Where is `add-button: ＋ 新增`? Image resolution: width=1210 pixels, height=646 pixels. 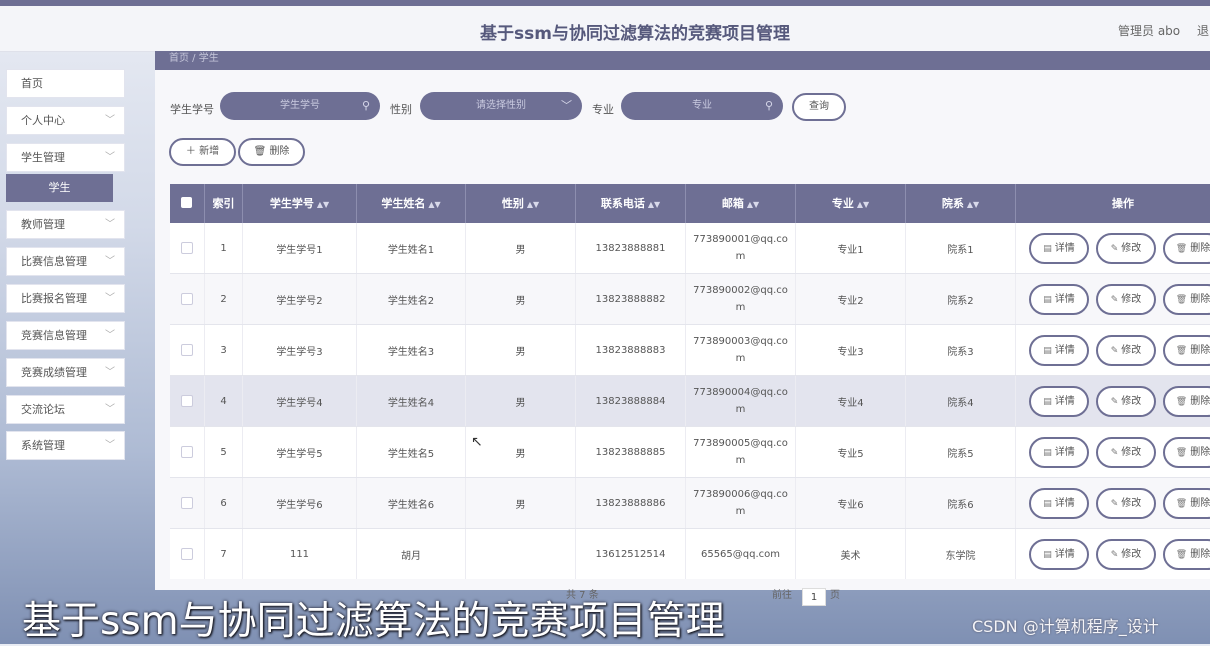
add-button: ＋ 新增 is located at coordinates (202, 152).